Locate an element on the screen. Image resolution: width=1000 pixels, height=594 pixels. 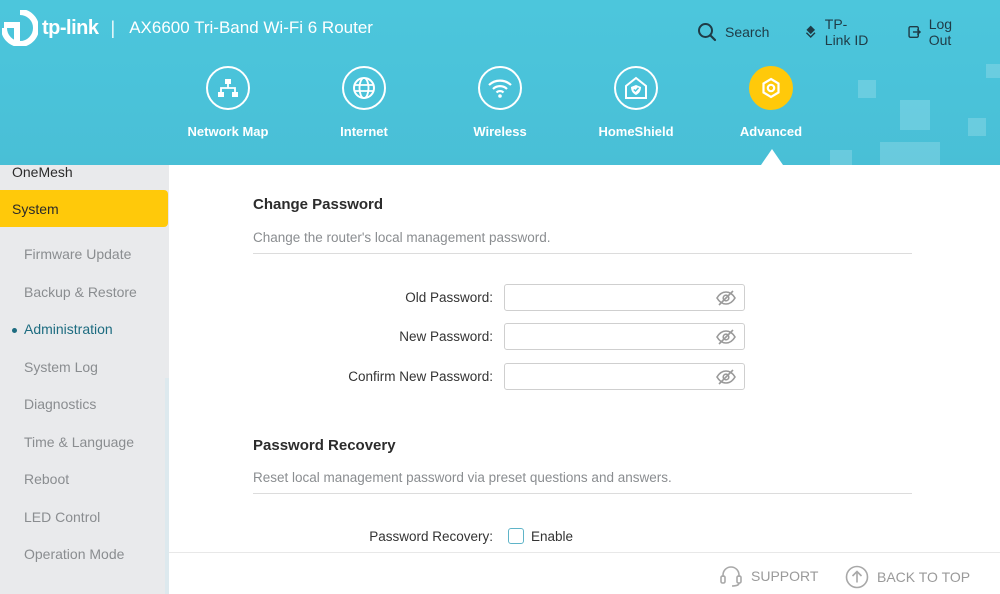
brand: tp-link | AX6600 Tri-Band Wi-Fi 6 Router is located at coordinates (186, 28).